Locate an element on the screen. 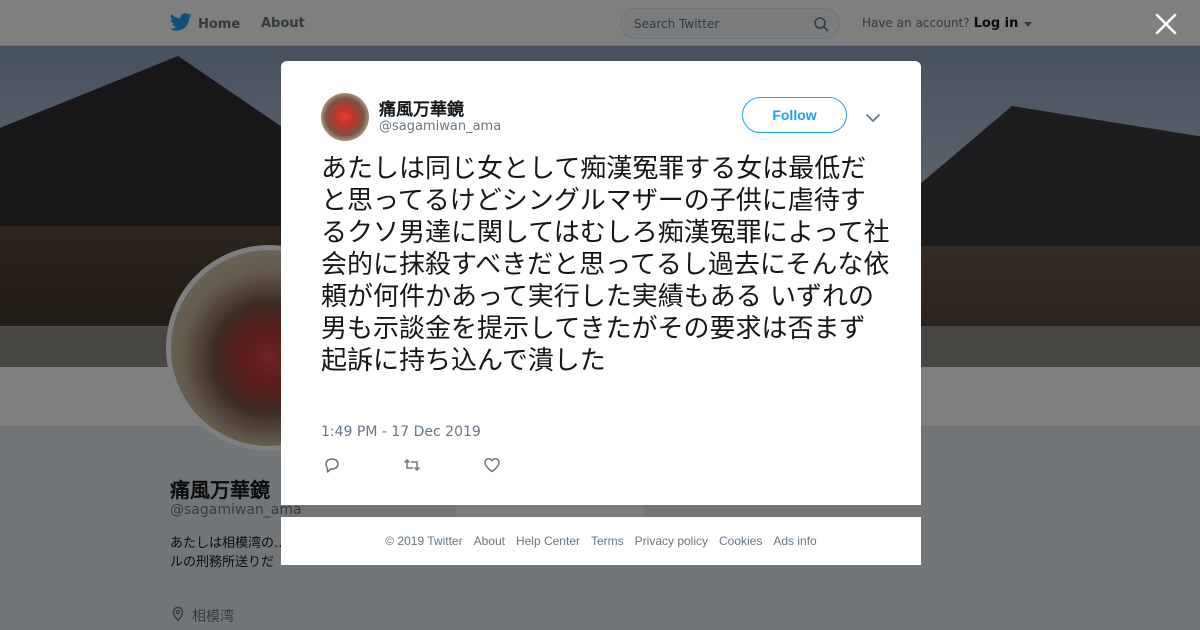 The width and height of the screenshot is (1200, 630). footer-link-help-center: Help Center is located at coordinates (548, 541).